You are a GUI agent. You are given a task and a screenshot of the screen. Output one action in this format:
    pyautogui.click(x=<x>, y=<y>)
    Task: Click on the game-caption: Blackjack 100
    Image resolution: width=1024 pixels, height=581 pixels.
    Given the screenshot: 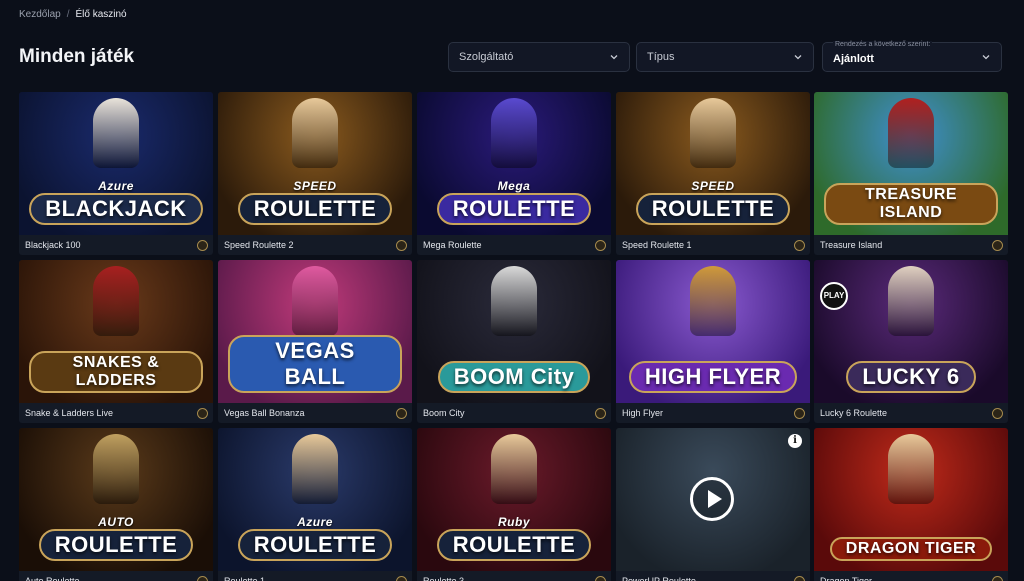 What is the action you would take?
    pyautogui.click(x=116, y=245)
    